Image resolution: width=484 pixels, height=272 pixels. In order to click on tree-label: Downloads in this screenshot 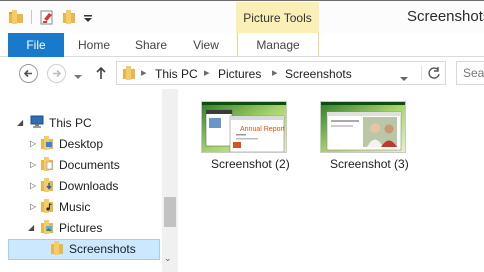, I will do `click(89, 186)`.